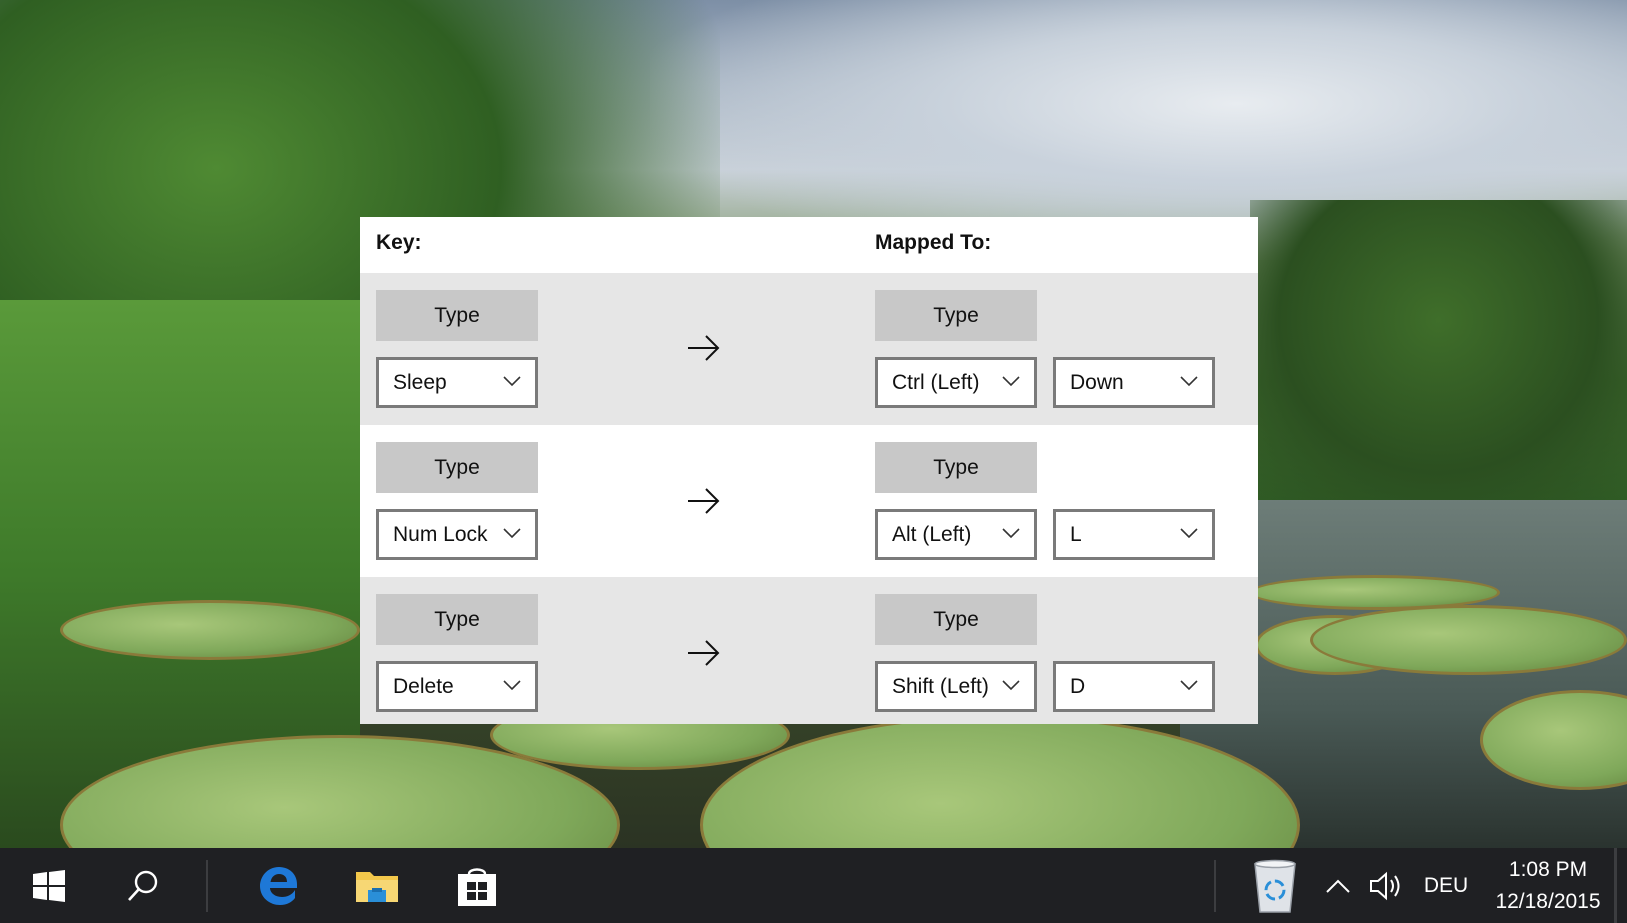  I want to click on windows-start-icon, so click(49, 885).